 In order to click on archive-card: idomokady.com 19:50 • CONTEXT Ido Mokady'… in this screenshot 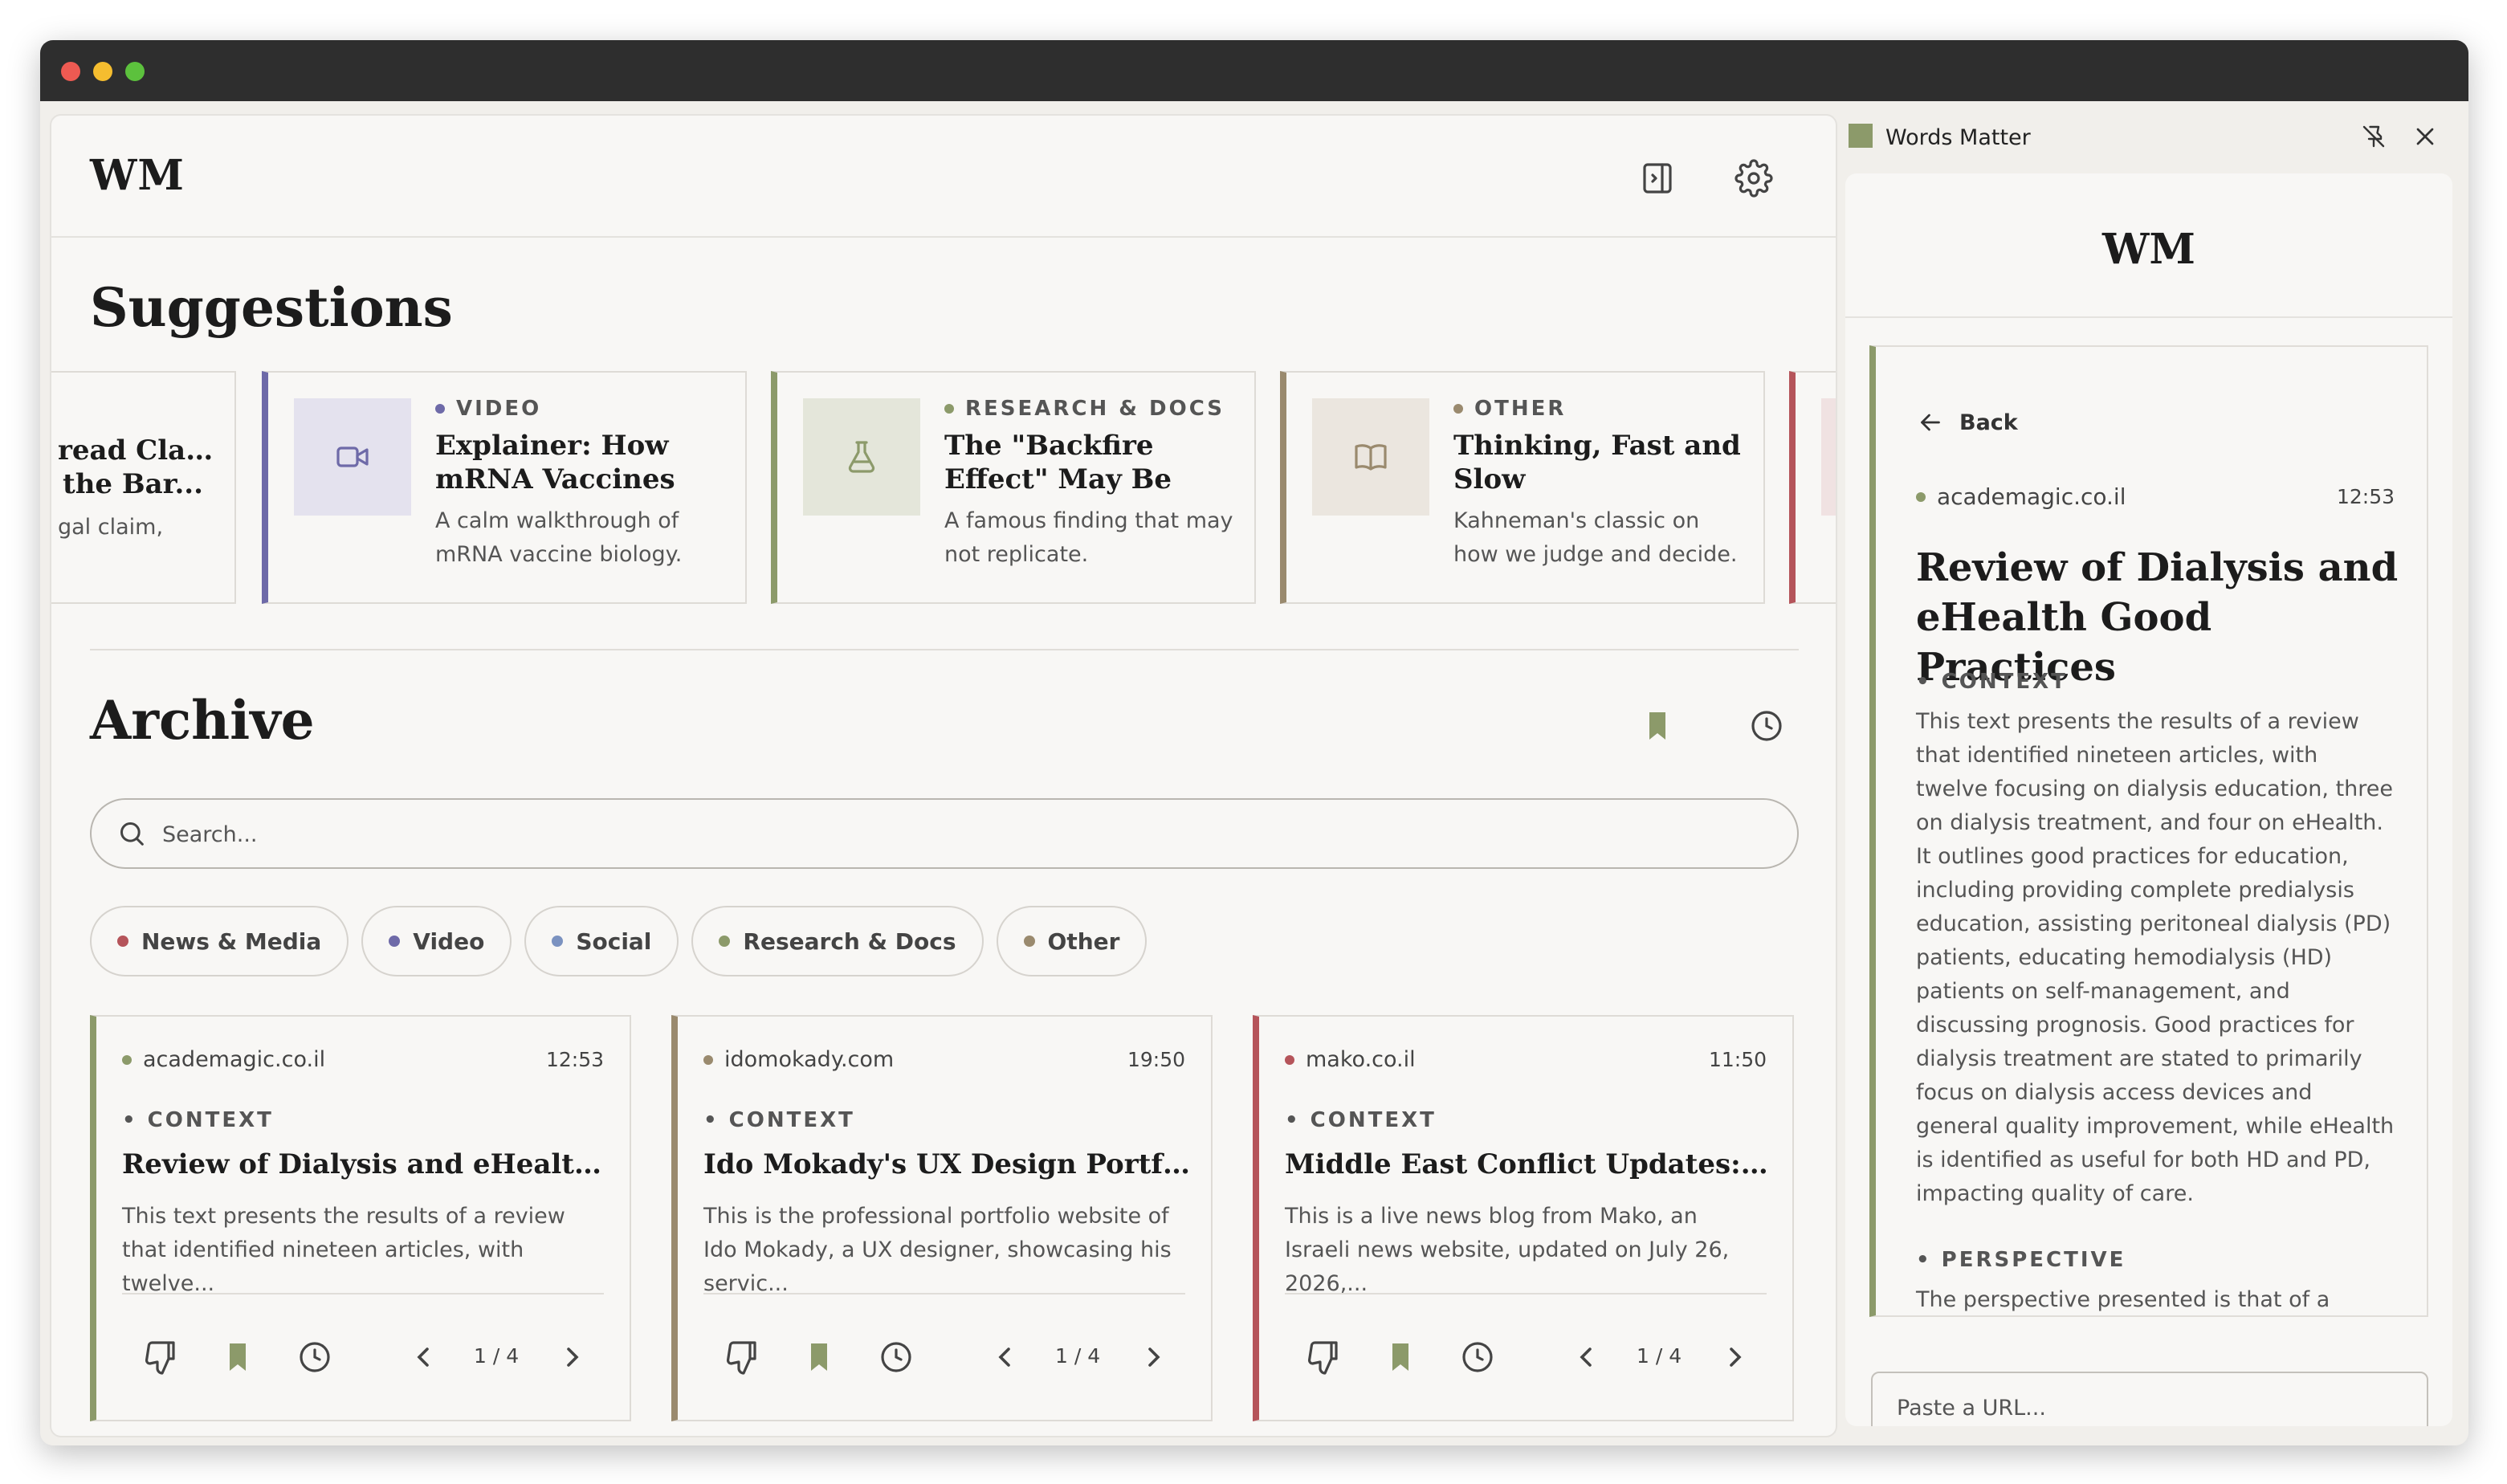, I will do `click(942, 1218)`.